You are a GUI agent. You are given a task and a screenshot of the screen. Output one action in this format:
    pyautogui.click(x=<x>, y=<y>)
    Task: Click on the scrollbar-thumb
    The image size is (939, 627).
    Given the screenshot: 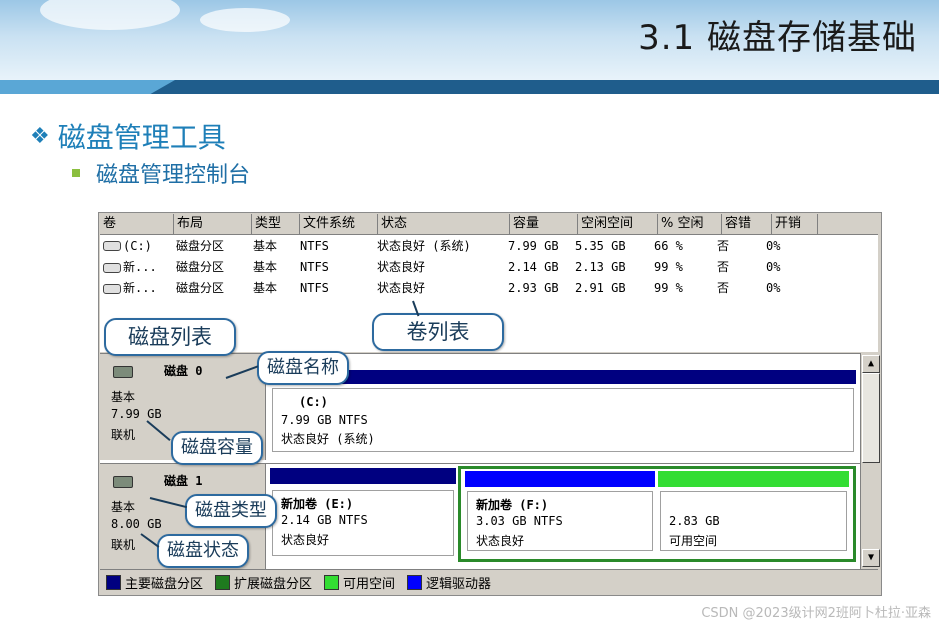 What is the action you would take?
    pyautogui.click(x=871, y=418)
    